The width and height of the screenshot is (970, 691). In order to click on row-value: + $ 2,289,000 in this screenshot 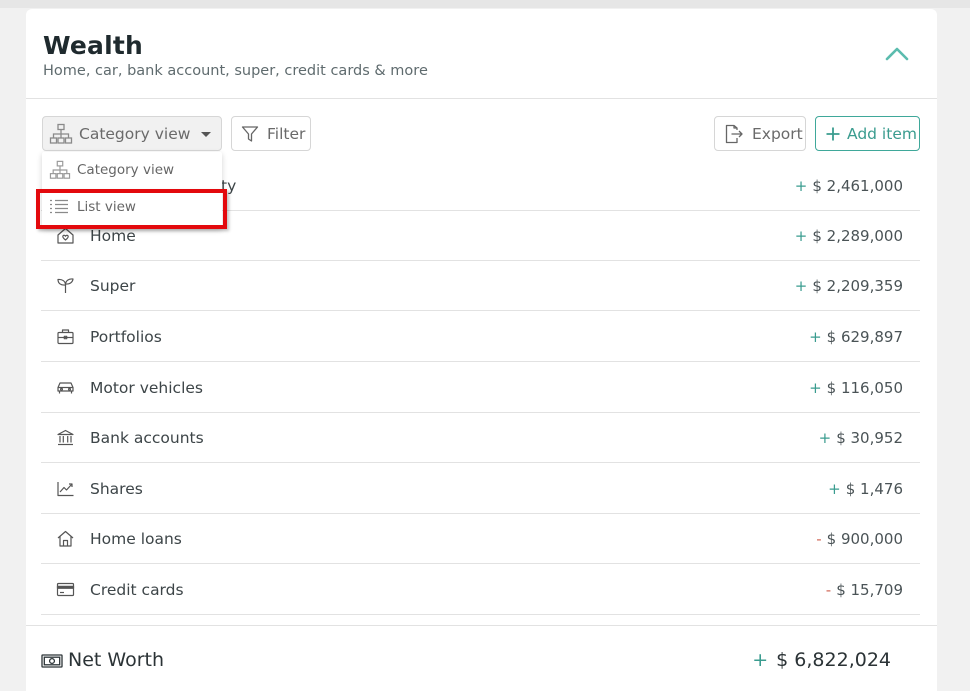, I will do `click(848, 235)`.